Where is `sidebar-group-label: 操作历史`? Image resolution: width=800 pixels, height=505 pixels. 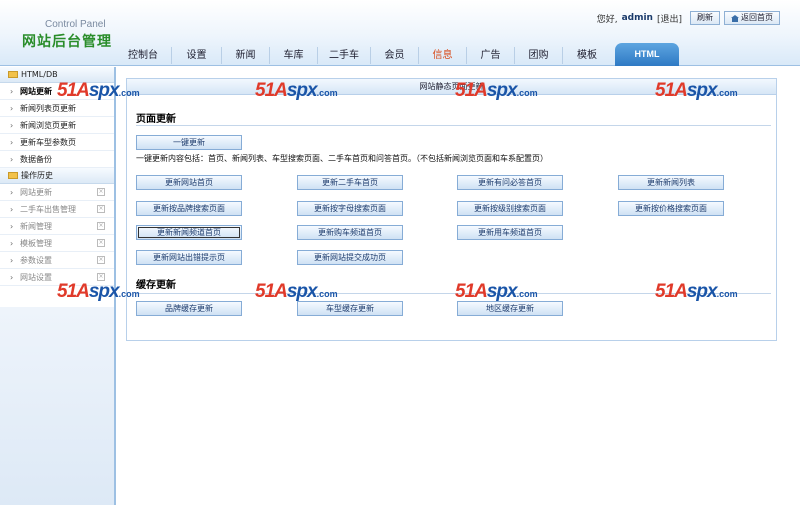 sidebar-group-label: 操作历史 is located at coordinates (37, 175).